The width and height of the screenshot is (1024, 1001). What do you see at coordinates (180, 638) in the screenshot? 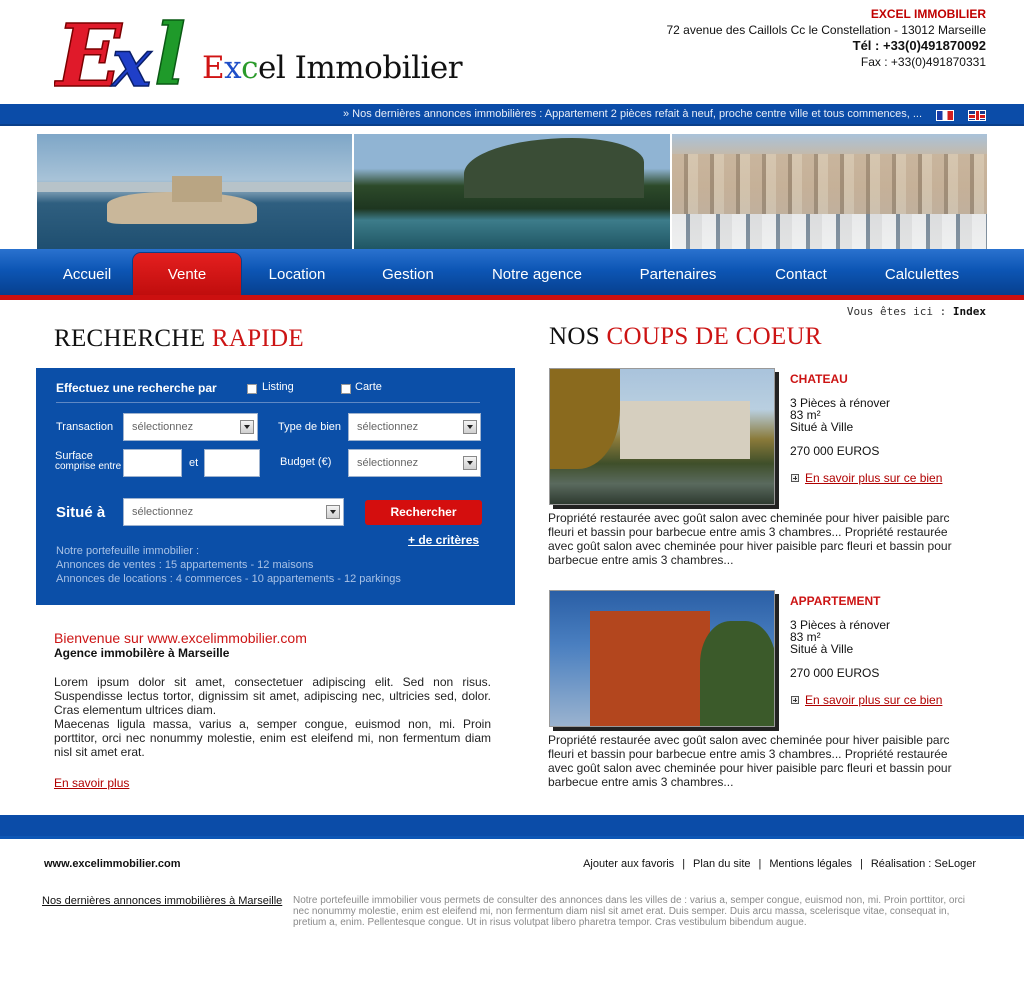
I see `welcome-title: Bienvenue sur www.excelimmobilier.com` at bounding box center [180, 638].